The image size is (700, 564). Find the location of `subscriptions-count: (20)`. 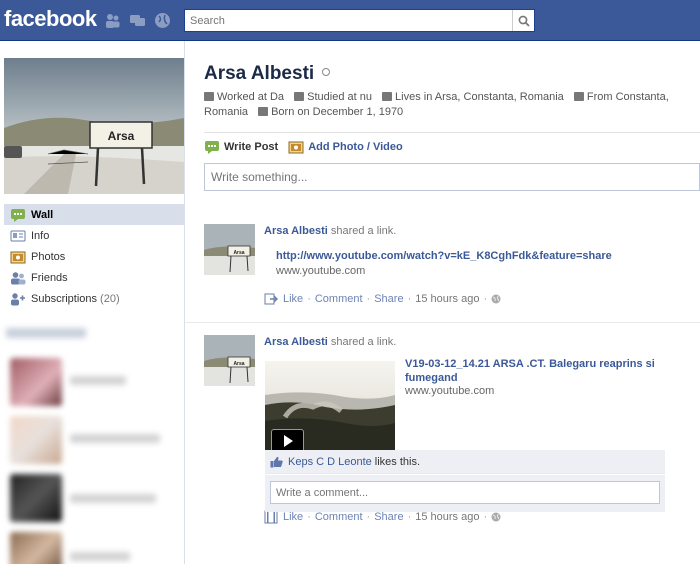

subscriptions-count: (20) is located at coordinates (110, 298).